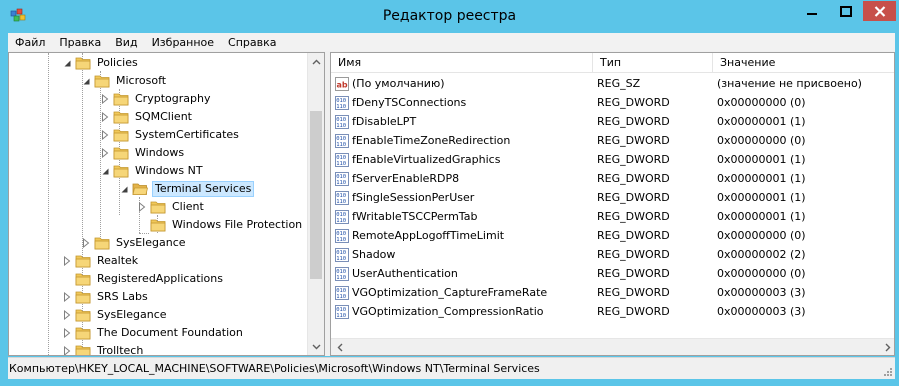  What do you see at coordinates (120, 349) in the screenshot?
I see `tree-node-label: Trolltech` at bounding box center [120, 349].